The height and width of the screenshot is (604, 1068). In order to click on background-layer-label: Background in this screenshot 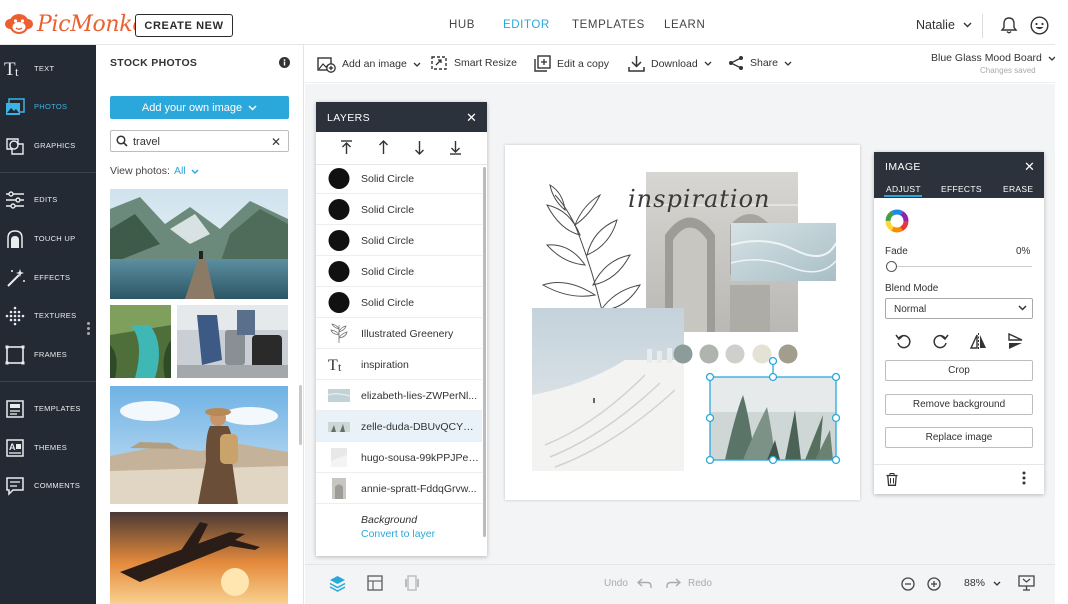, I will do `click(389, 520)`.